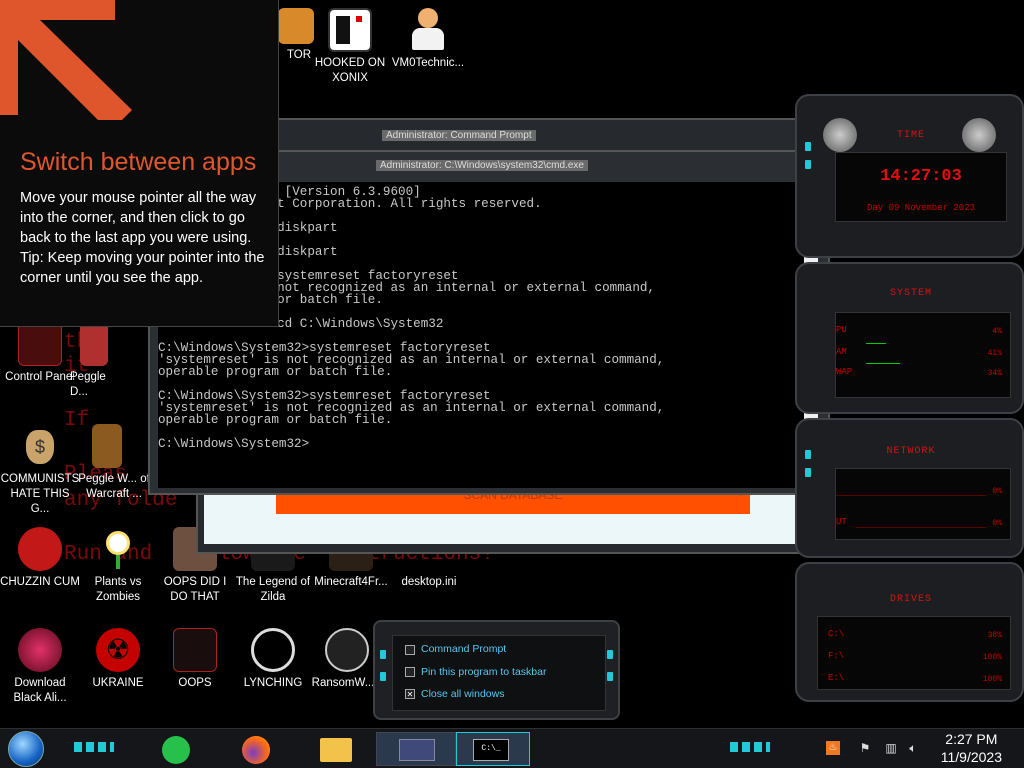 Image resolution: width=1024 pixels, height=768 pixels. What do you see at coordinates (26, 749) in the screenshot?
I see `start-button` at bounding box center [26, 749].